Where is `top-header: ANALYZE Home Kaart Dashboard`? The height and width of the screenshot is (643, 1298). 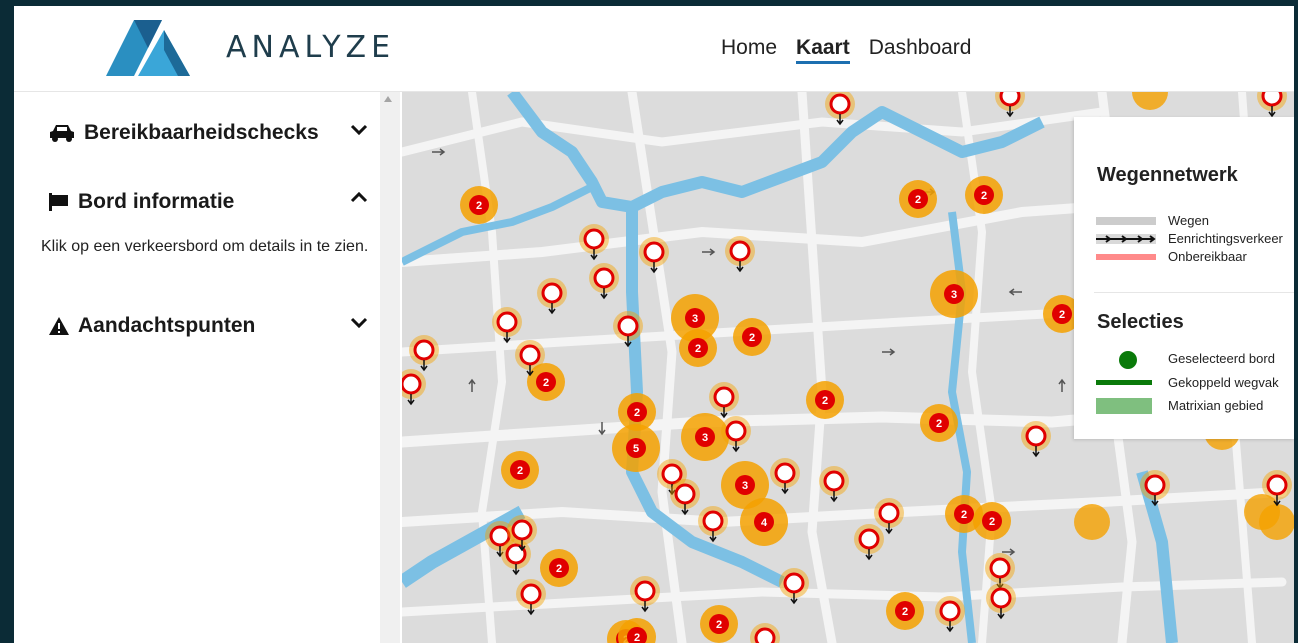 top-header: ANALYZE Home Kaart Dashboard is located at coordinates (654, 49).